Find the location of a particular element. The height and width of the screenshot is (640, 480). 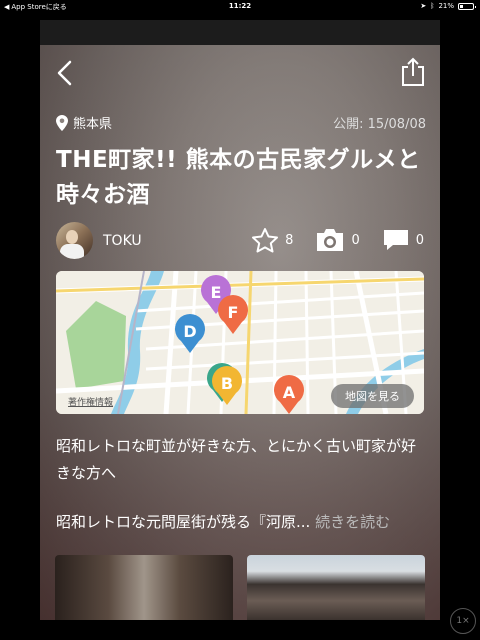

comment-icon is located at coordinates (395, 240).